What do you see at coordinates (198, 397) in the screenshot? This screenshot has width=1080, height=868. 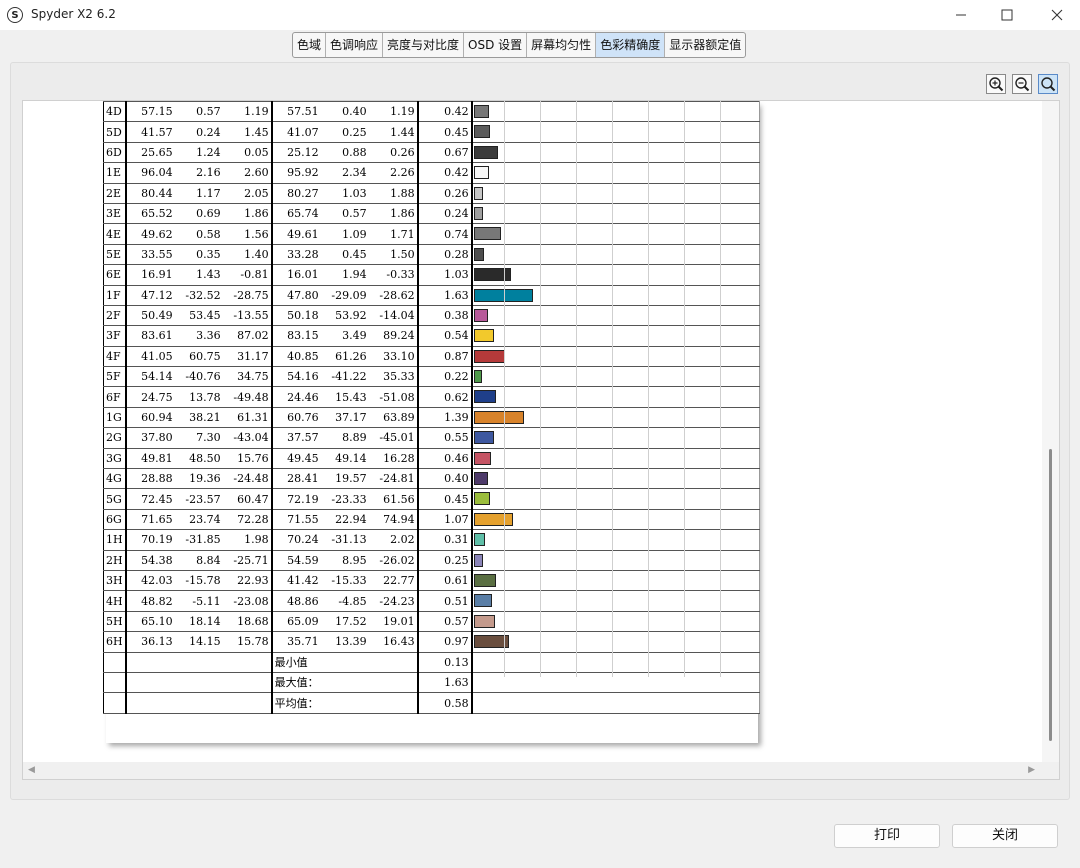 I see `measured-a: 13.78` at bounding box center [198, 397].